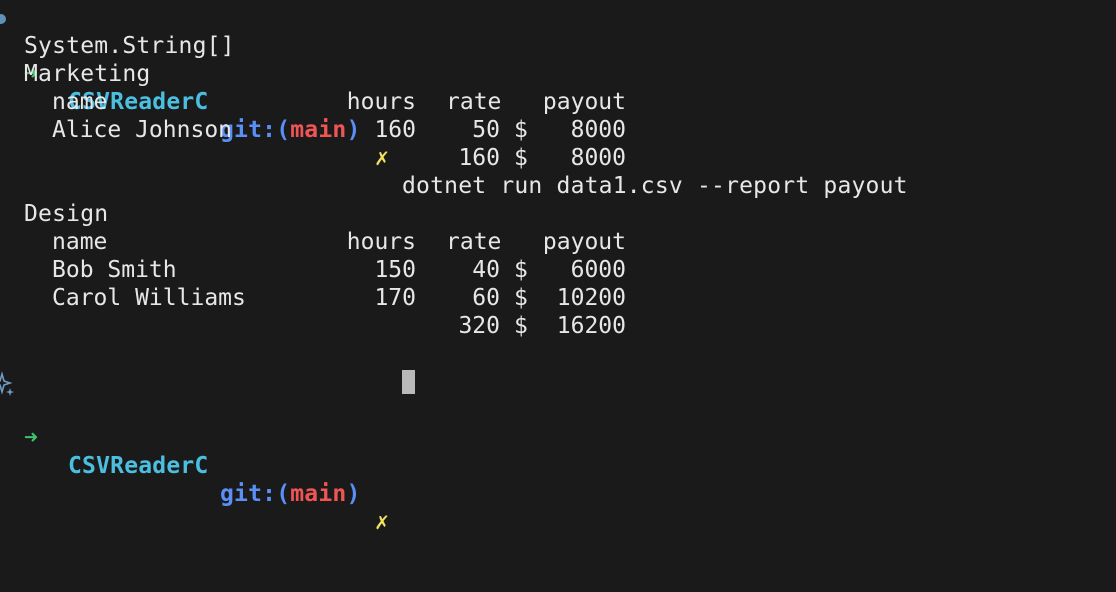 This screenshot has height=592, width=1116. I want to click on table-row: Alice Johnson 160 50 $ 8000, so click(350, 130).